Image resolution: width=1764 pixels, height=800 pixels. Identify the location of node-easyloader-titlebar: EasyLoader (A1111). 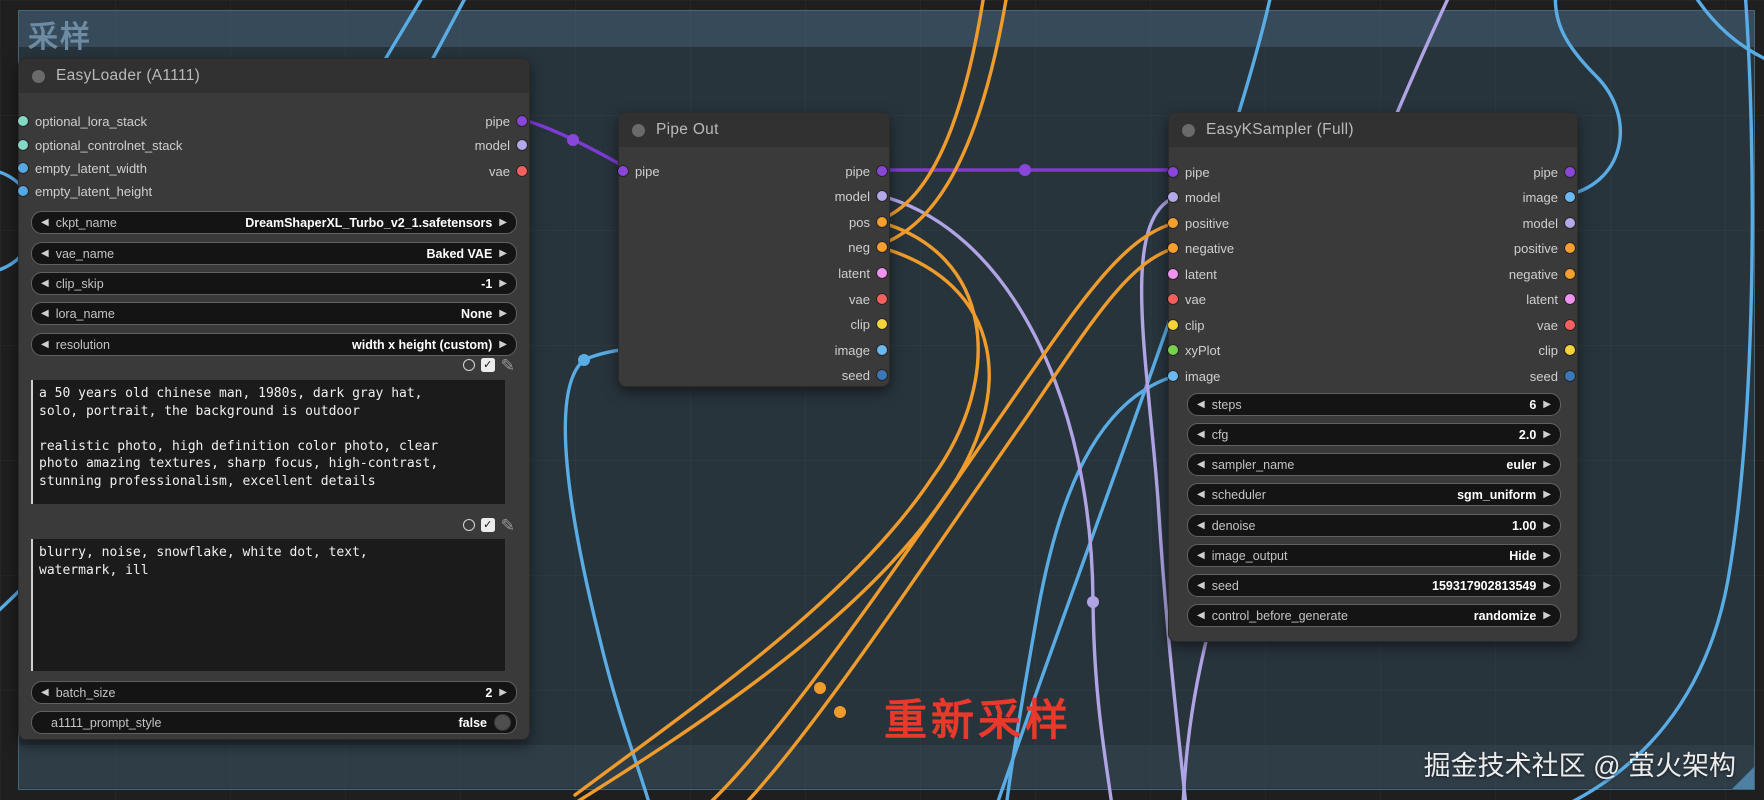
(274, 76).